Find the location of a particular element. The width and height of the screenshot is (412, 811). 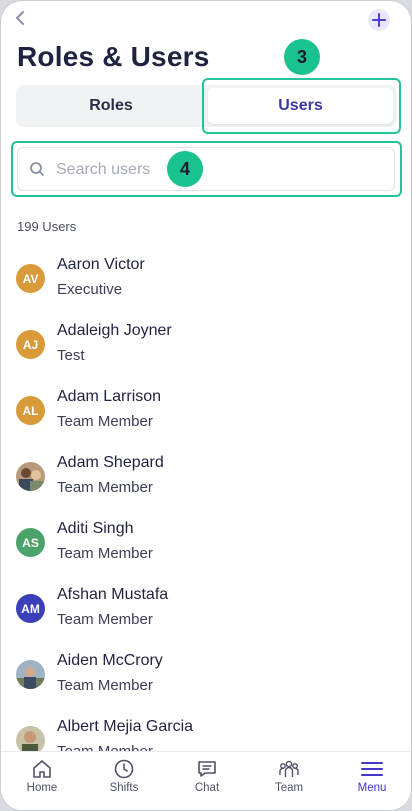

tab-users: Users is located at coordinates (300, 106).